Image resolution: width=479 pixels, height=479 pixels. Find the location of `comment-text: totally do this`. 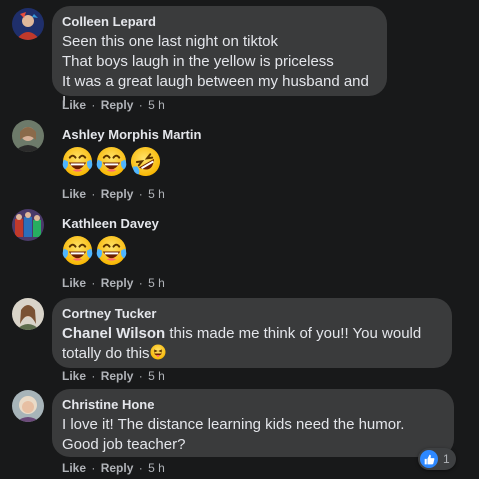

comment-text: totally do this is located at coordinates (106, 353).